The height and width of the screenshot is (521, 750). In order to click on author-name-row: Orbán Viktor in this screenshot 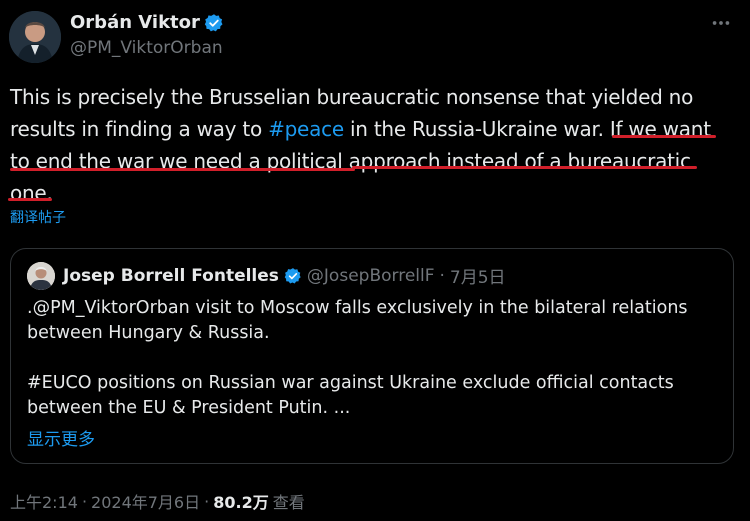, I will do `click(147, 22)`.